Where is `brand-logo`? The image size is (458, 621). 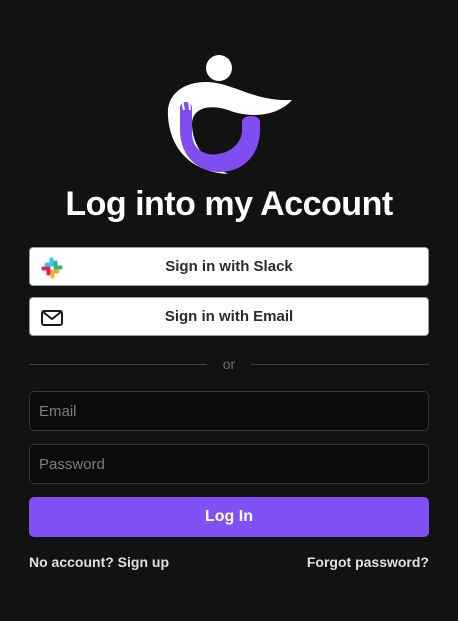 brand-logo is located at coordinates (229, 114).